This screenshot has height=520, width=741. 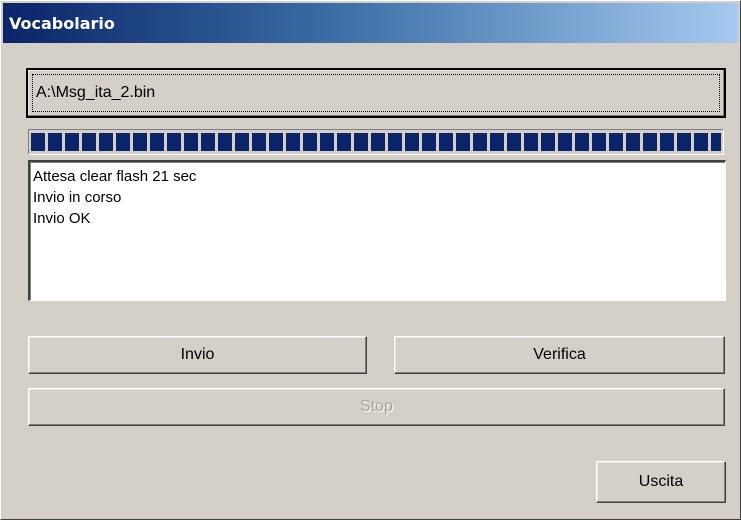 What do you see at coordinates (96, 92) in the screenshot?
I see `file-path-label: A:\Msg_ita_2.bin` at bounding box center [96, 92].